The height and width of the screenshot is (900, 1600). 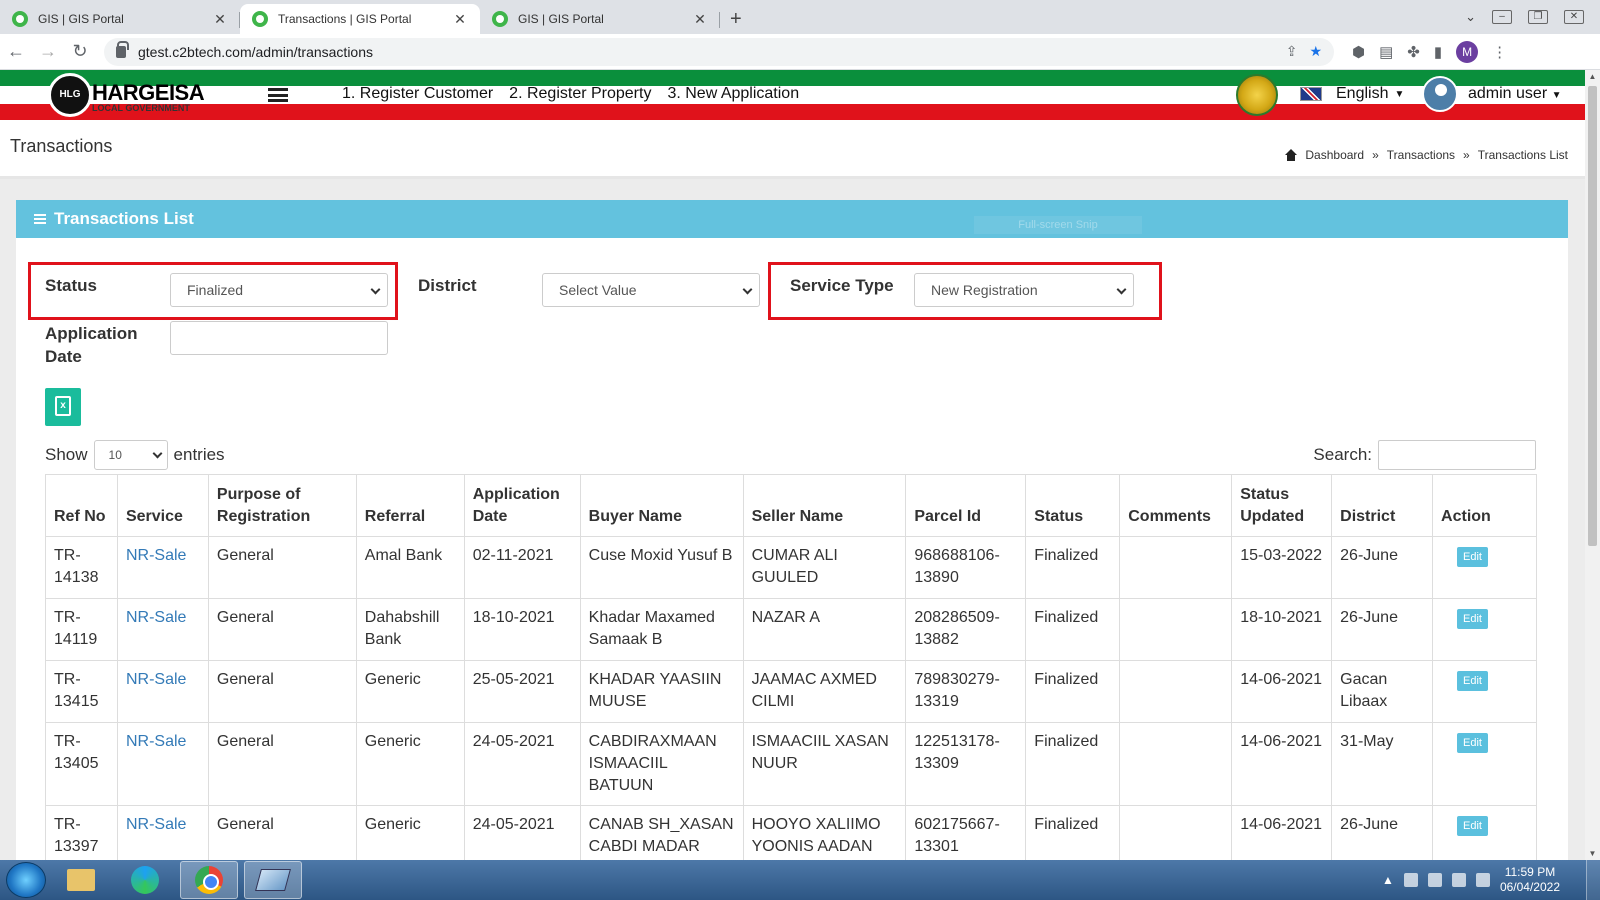 What do you see at coordinates (279, 338) in the screenshot?
I see `application-date-input` at bounding box center [279, 338].